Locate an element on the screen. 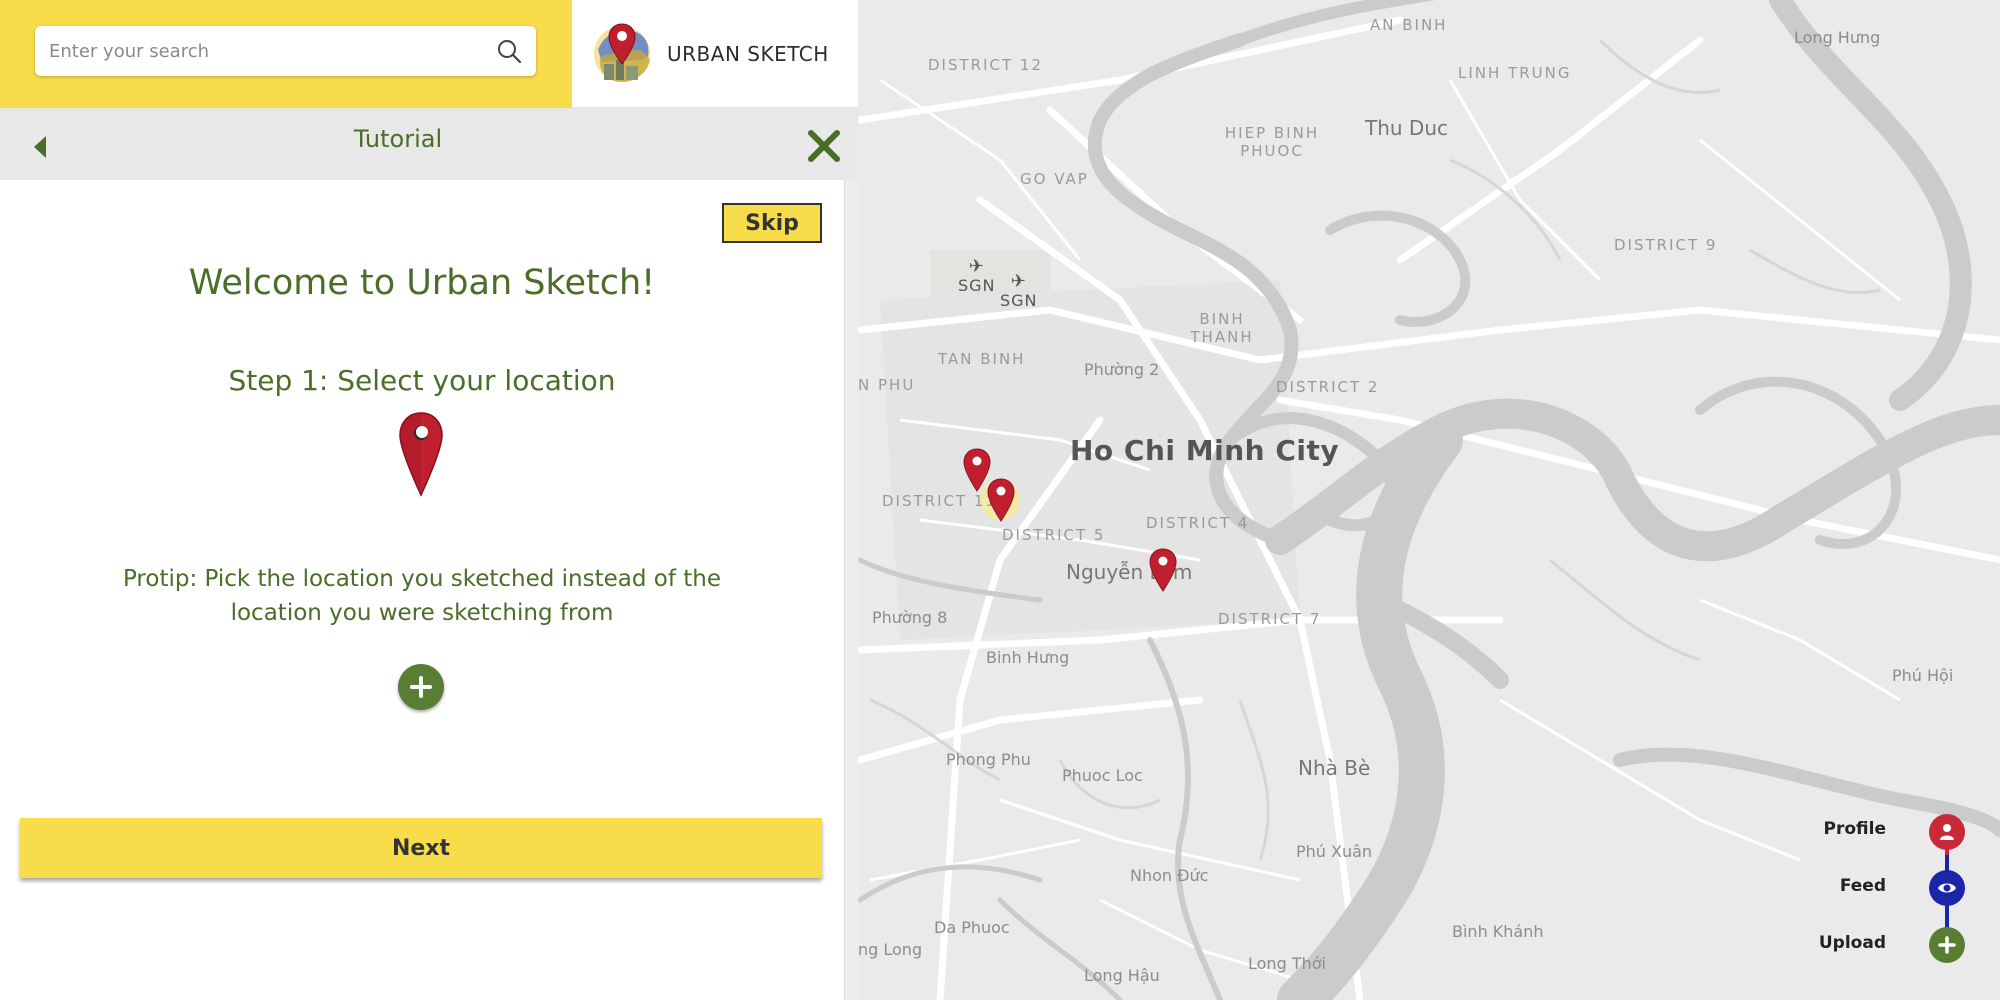 This screenshot has height=1000, width=2000. map-label: DISTRICT 7 is located at coordinates (1270, 619).